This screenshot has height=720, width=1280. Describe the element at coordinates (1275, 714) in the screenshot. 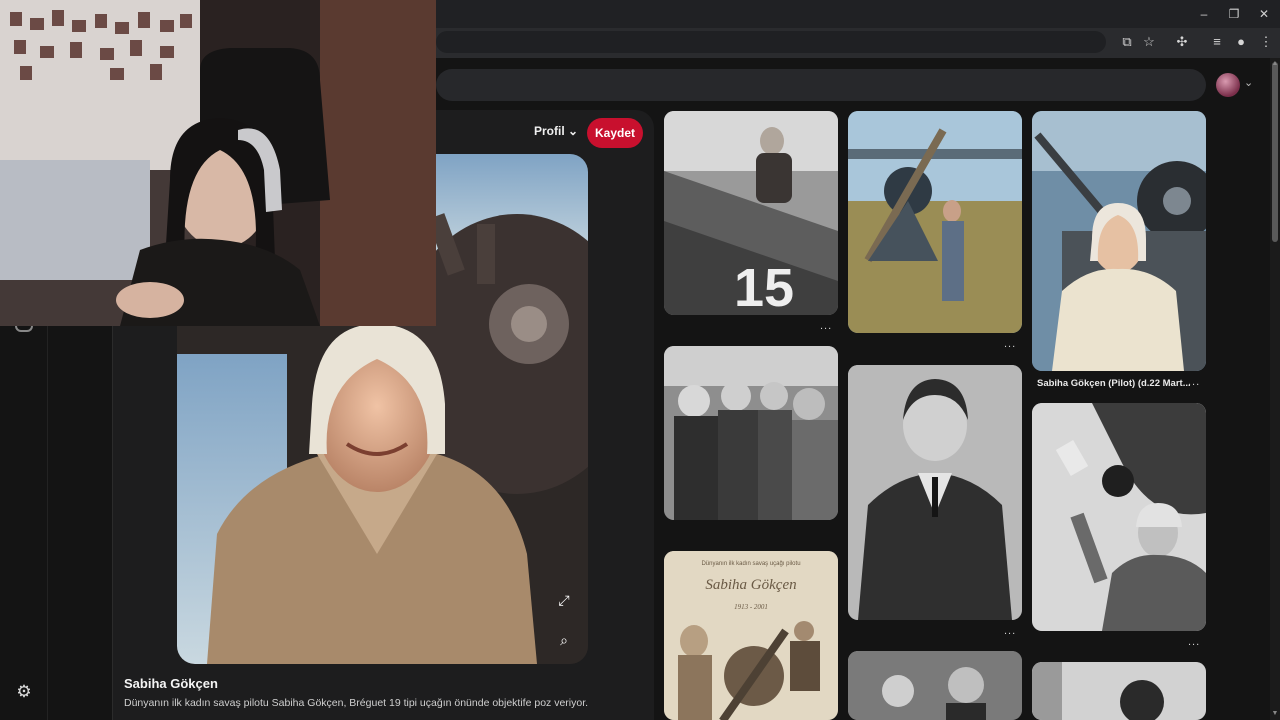

I see `scroll-down-icon: ▼` at that location.